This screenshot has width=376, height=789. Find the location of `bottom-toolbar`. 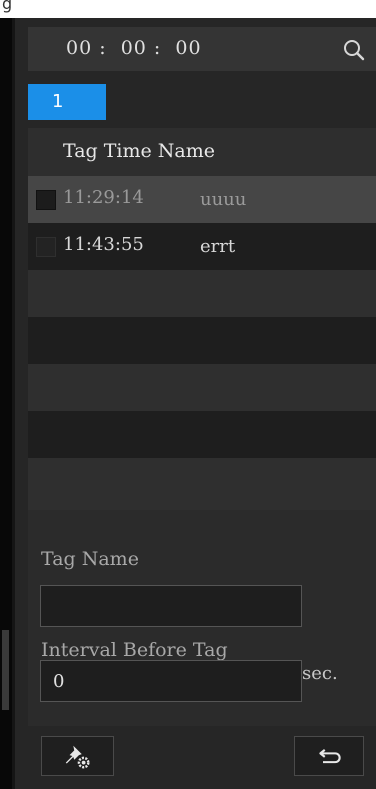

bottom-toolbar is located at coordinates (202, 757).